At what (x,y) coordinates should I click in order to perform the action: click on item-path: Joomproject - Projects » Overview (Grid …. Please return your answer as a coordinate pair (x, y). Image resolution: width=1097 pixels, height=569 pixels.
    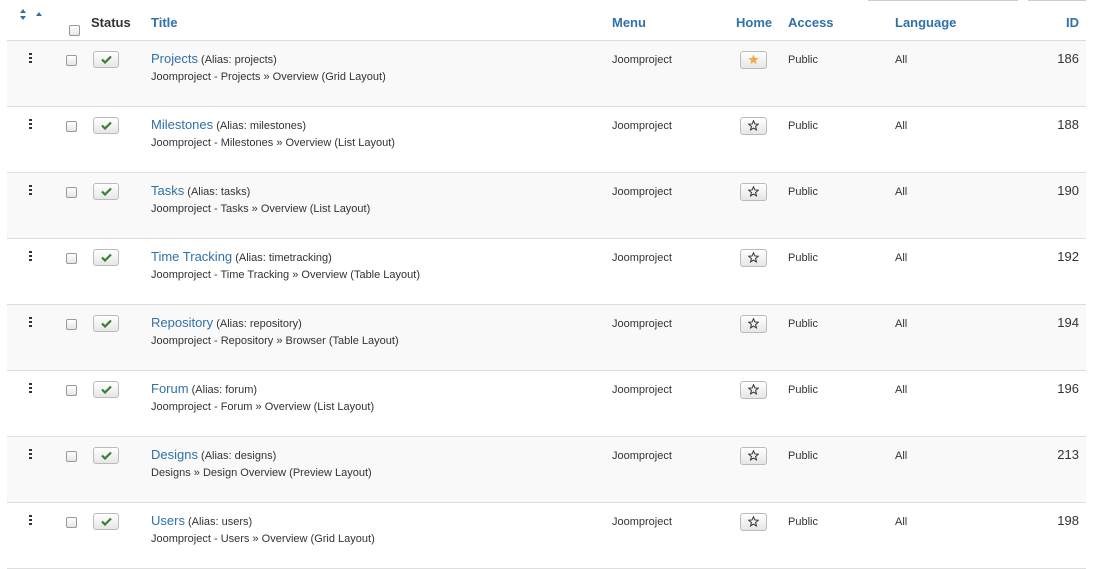
    Looking at the image, I should click on (268, 77).